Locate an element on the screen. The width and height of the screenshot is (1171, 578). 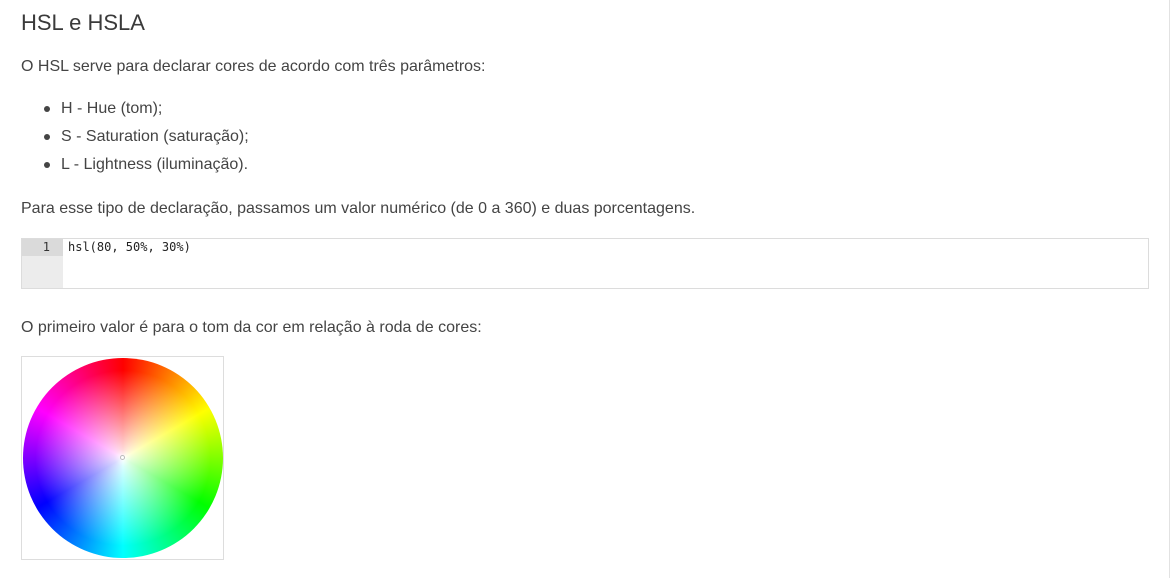
list-item: L - Lightness (iluminação). is located at coordinates (135, 169).